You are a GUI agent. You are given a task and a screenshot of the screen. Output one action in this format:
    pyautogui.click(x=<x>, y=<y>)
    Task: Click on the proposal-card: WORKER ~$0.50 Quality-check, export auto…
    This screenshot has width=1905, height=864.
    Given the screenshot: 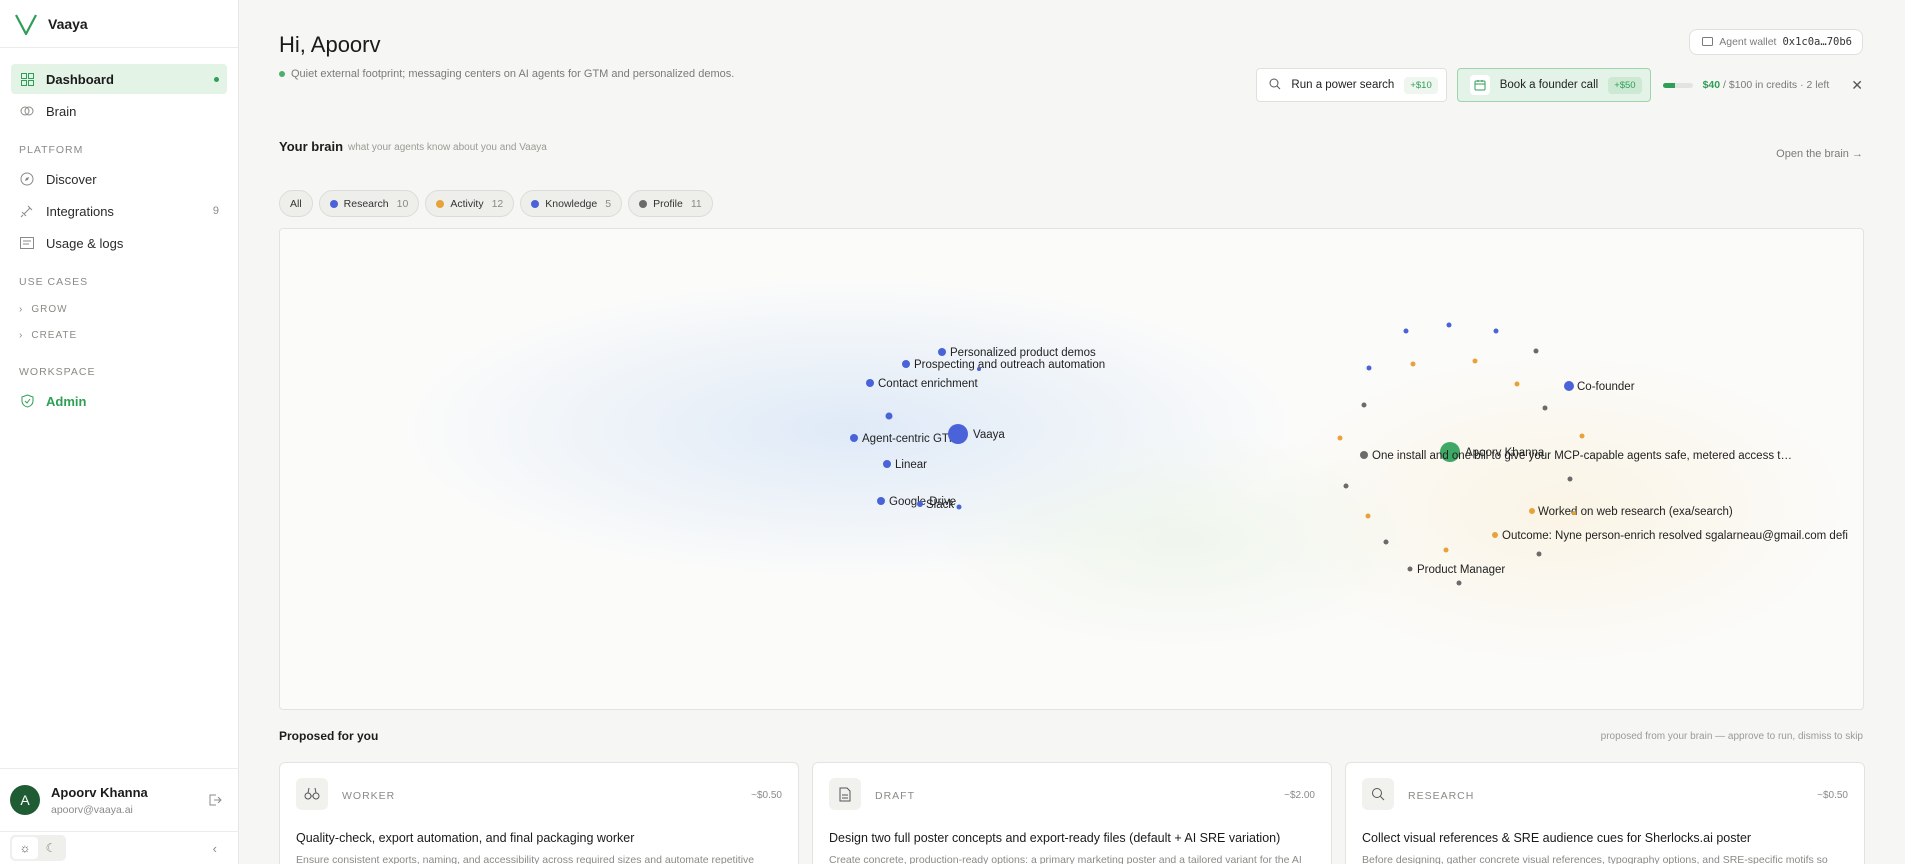 What is the action you would take?
    pyautogui.click(x=539, y=813)
    